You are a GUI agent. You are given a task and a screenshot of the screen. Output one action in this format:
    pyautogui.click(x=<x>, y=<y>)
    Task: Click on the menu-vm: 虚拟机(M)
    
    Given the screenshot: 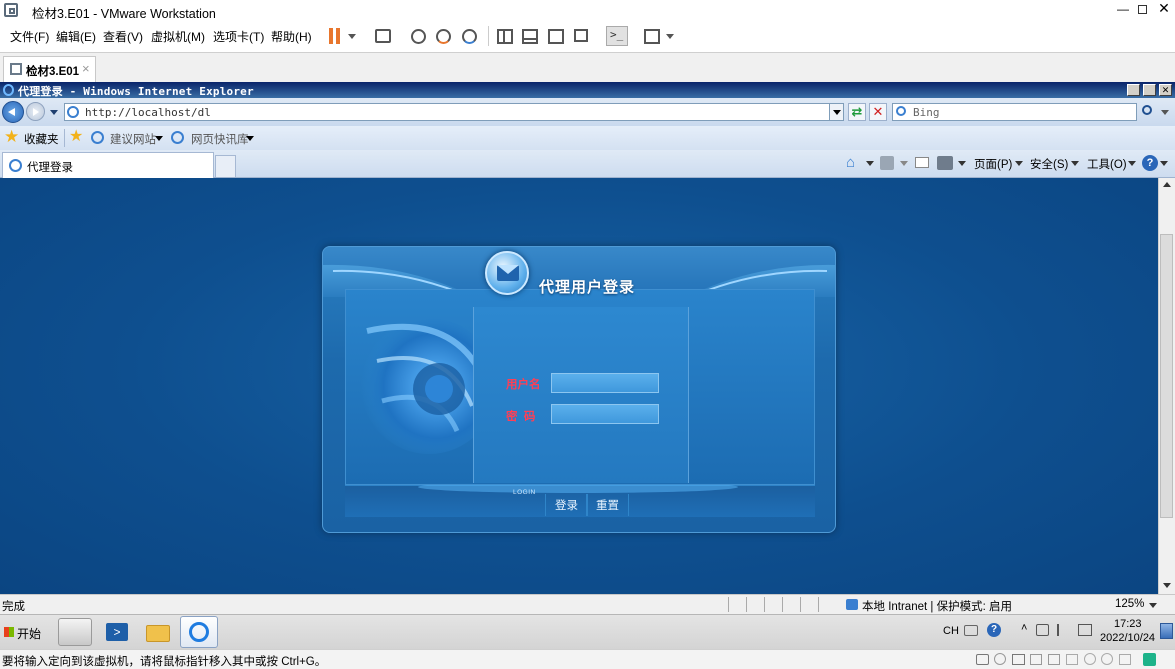 What is the action you would take?
    pyautogui.click(x=178, y=36)
    